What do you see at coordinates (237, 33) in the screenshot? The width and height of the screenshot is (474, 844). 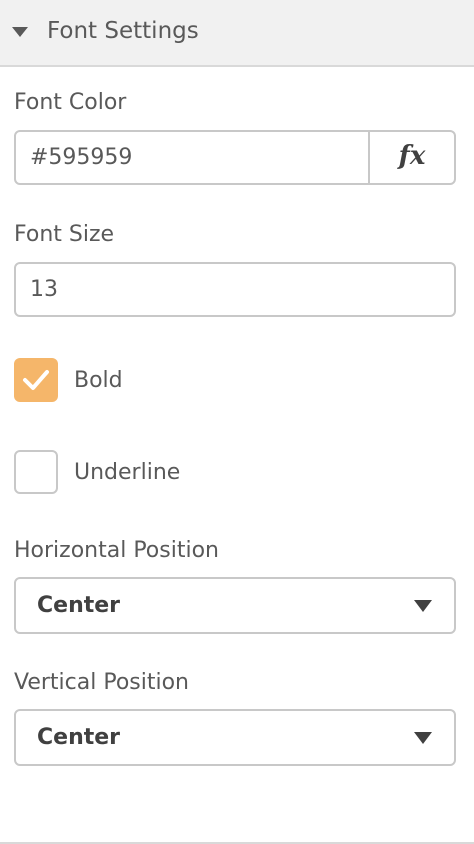 I see `font-settings-header: Font Settings` at bounding box center [237, 33].